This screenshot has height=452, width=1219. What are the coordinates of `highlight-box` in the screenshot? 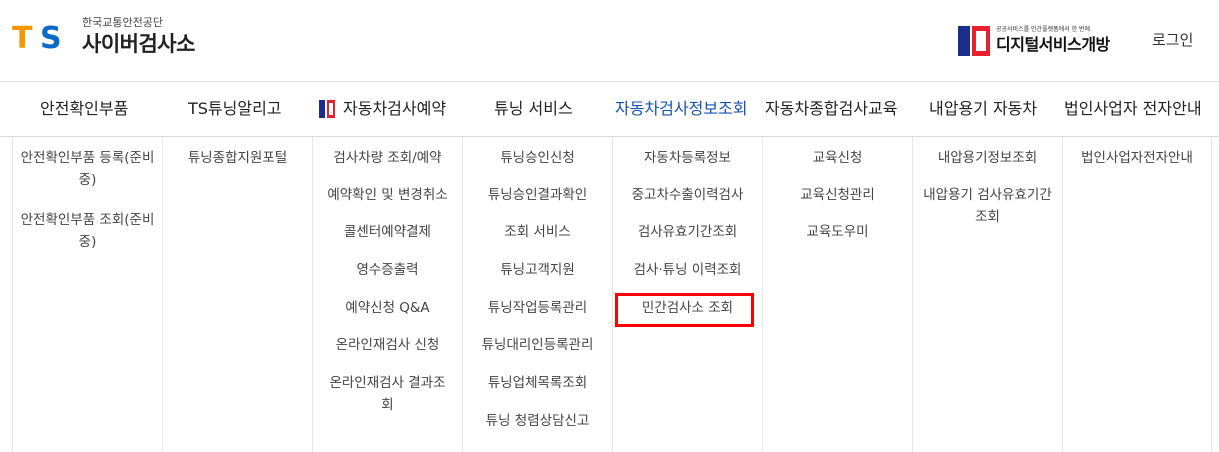 It's located at (684, 310).